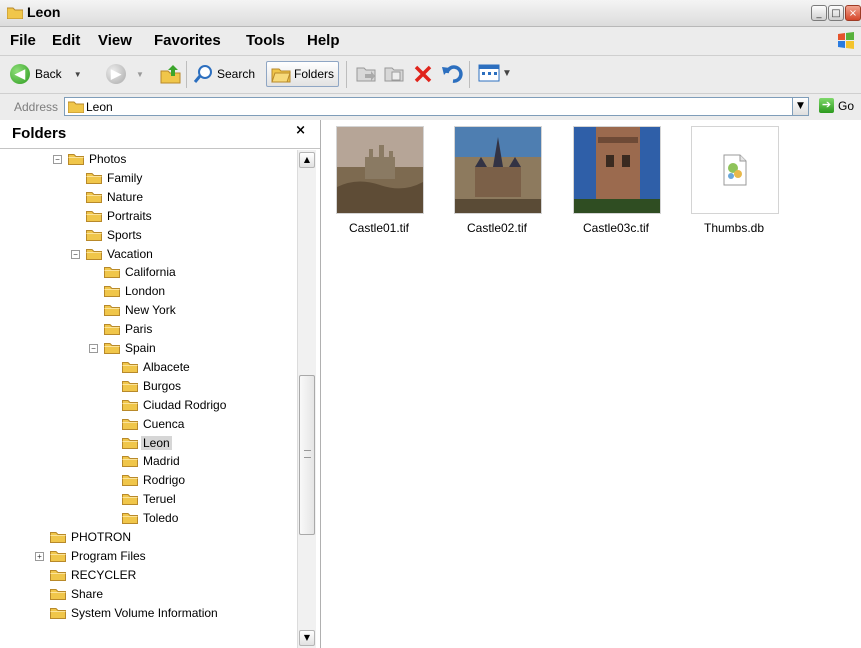 The width and height of the screenshot is (861, 648). I want to click on tree-item-label: Share, so click(87, 593).